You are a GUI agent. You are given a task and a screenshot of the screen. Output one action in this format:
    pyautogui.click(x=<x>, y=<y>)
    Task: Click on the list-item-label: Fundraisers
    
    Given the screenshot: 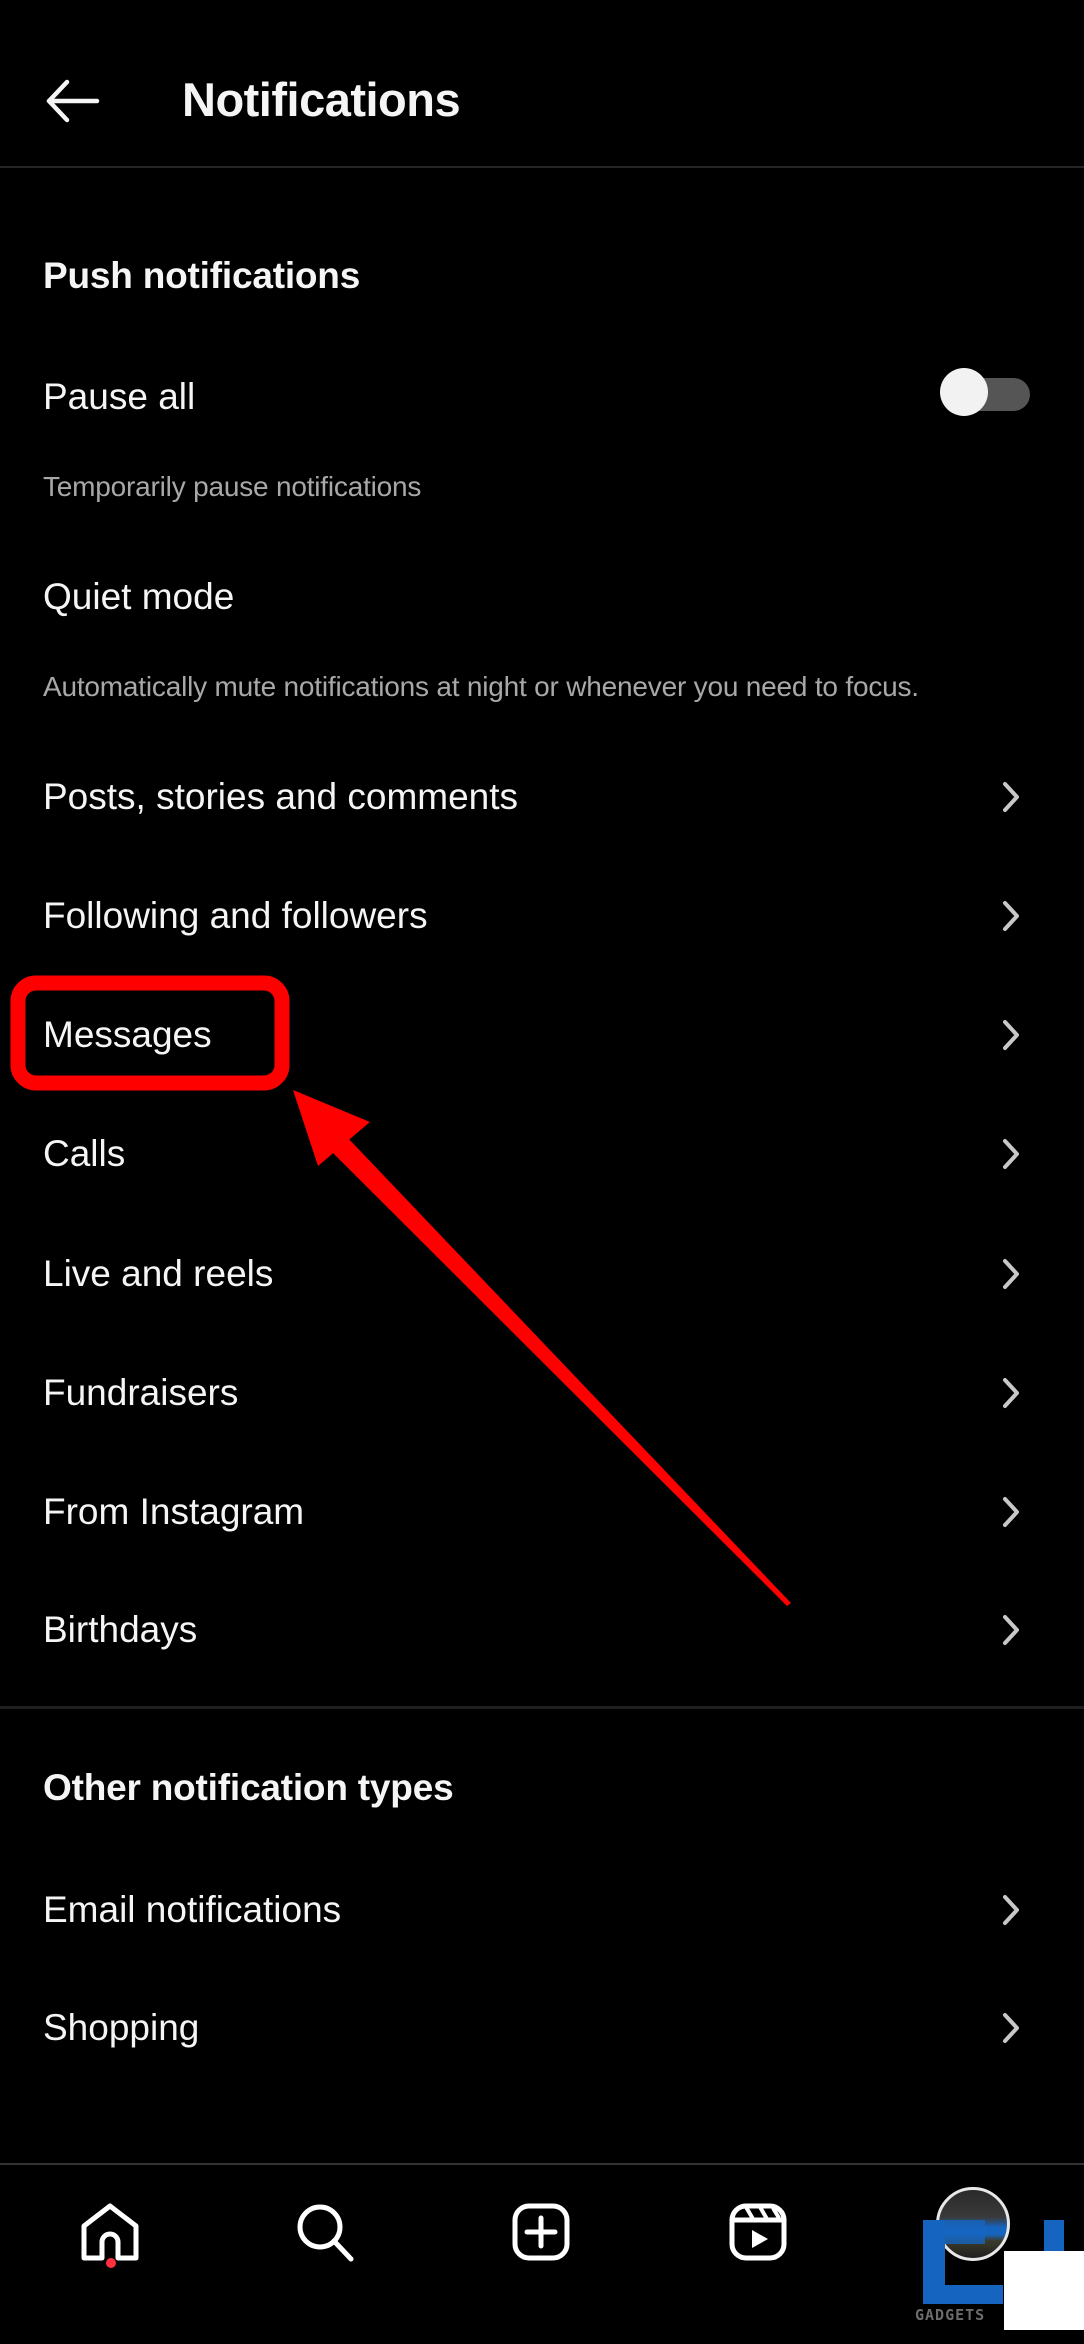 What is the action you would take?
    pyautogui.click(x=141, y=1392)
    